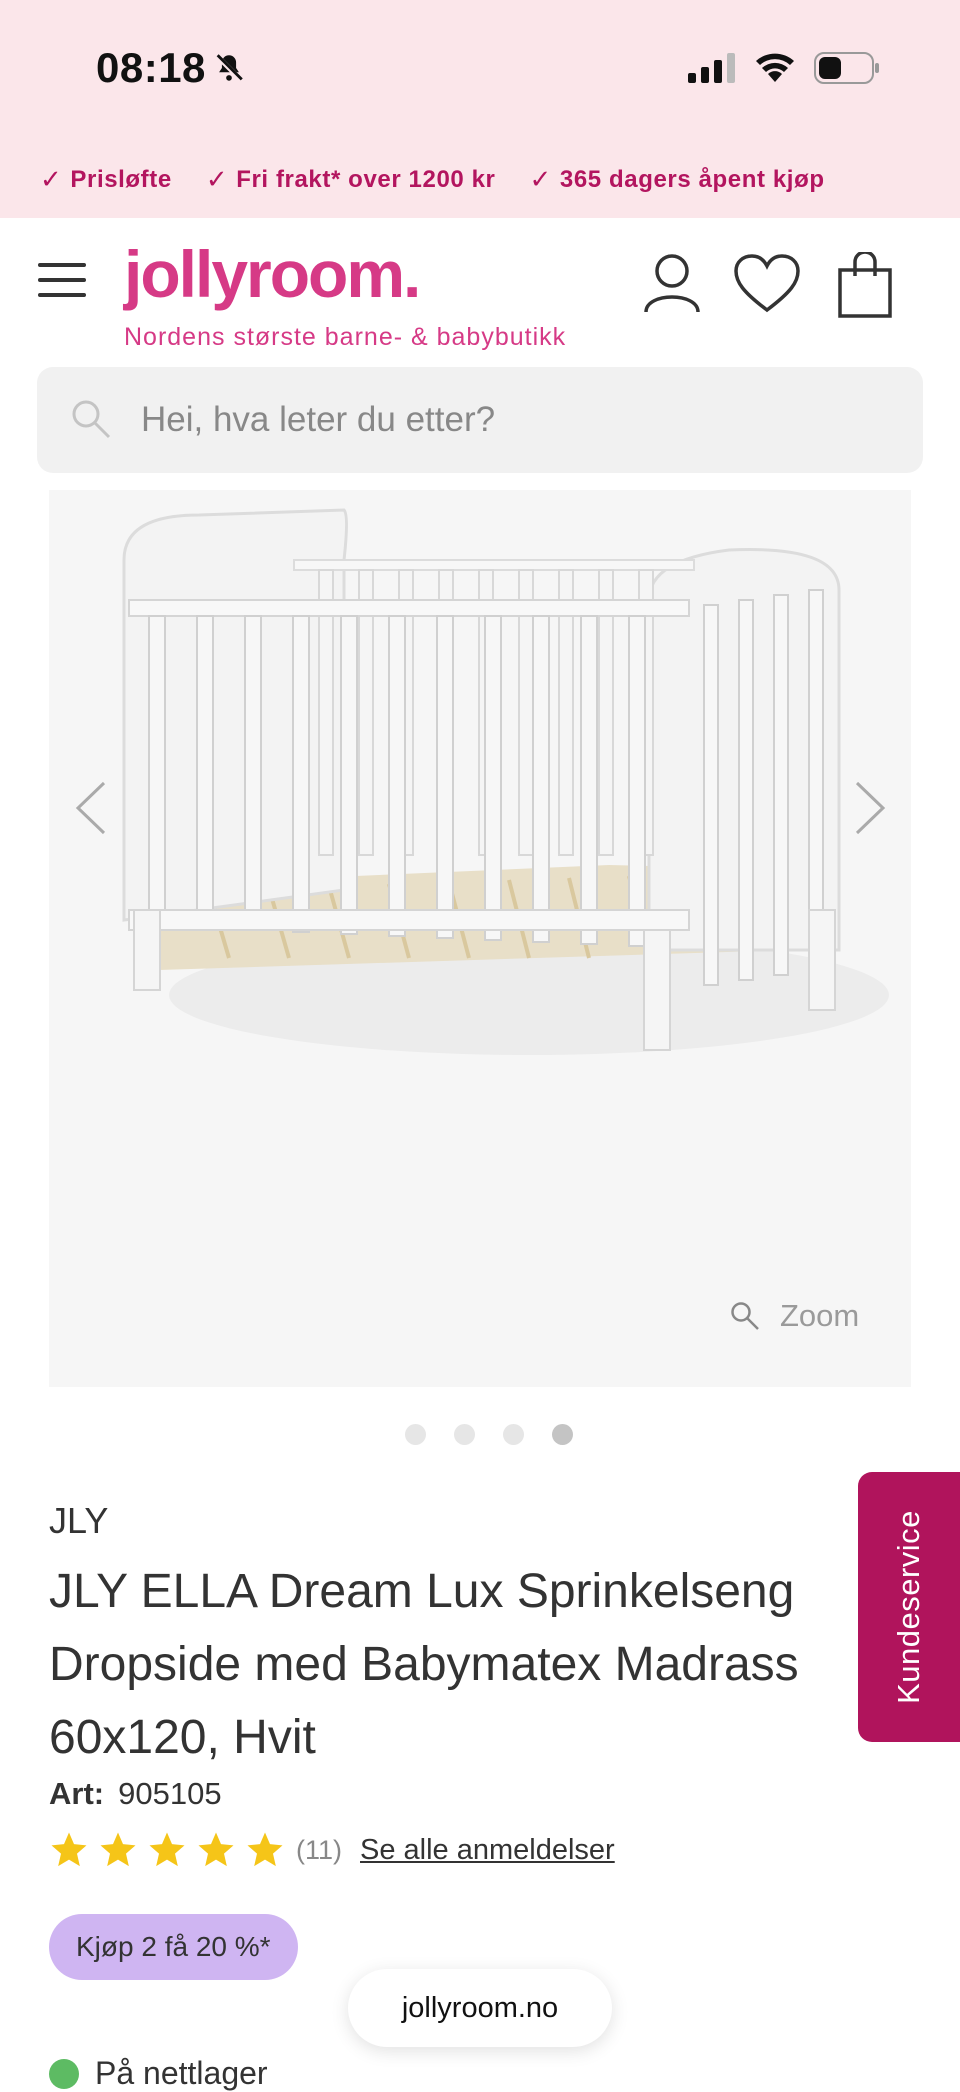 The height and width of the screenshot is (2092, 960). Describe the element at coordinates (562, 1434) in the screenshot. I see `gallery-dot-active` at that location.